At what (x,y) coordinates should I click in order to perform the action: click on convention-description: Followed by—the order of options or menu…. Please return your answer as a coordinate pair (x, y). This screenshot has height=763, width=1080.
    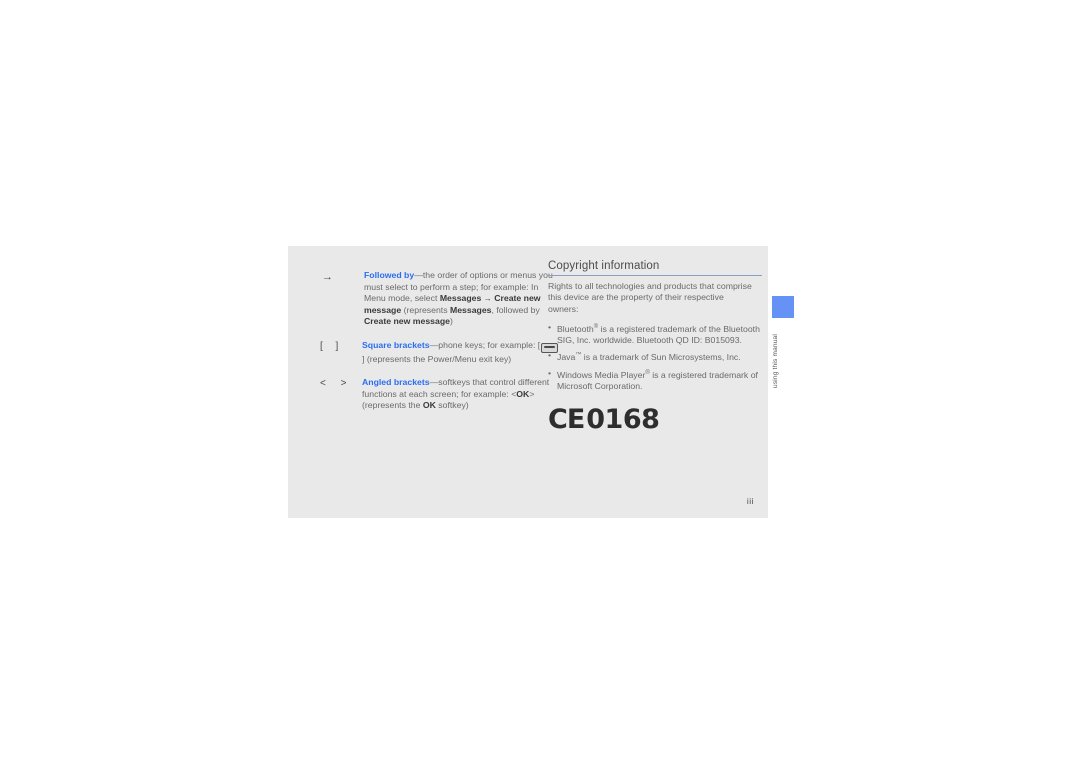
    Looking at the image, I should click on (462, 299).